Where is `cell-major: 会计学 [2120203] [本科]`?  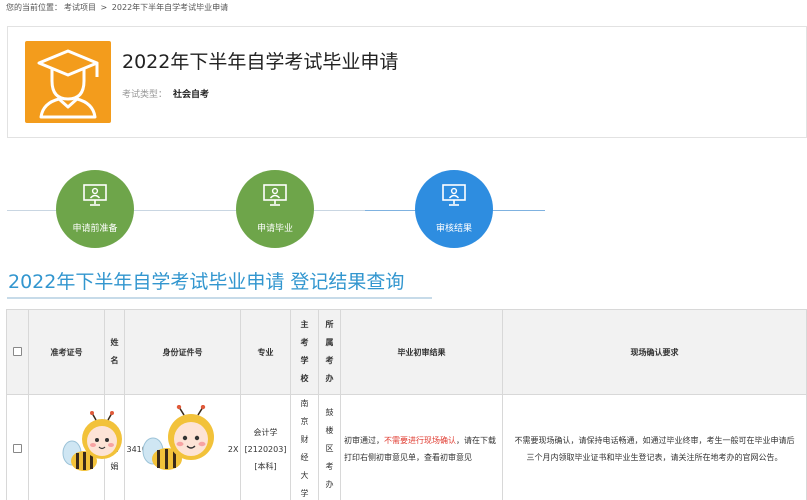
cell-major: 会计学 [2120203] [本科] is located at coordinates (265, 447).